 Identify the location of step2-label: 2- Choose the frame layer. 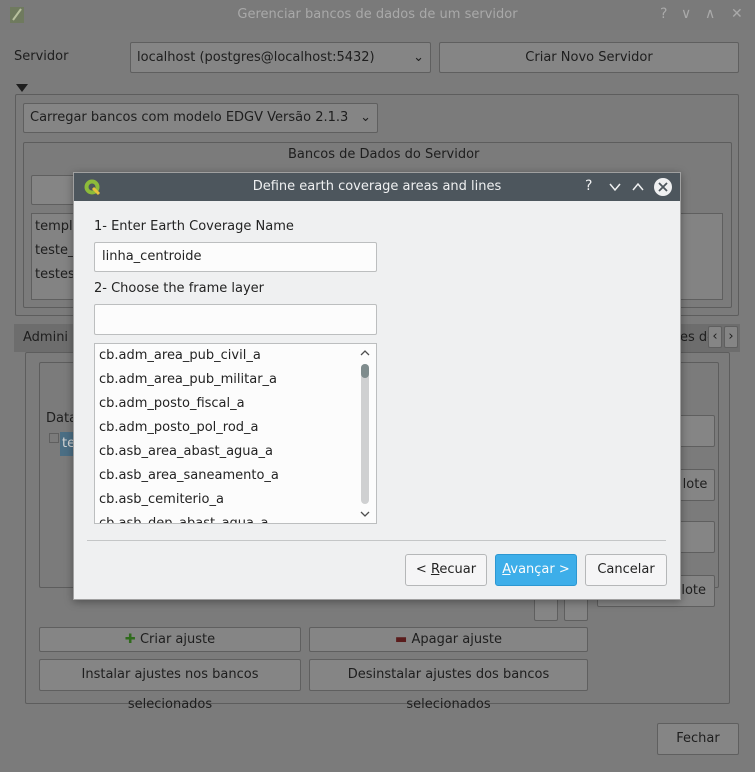
(179, 288).